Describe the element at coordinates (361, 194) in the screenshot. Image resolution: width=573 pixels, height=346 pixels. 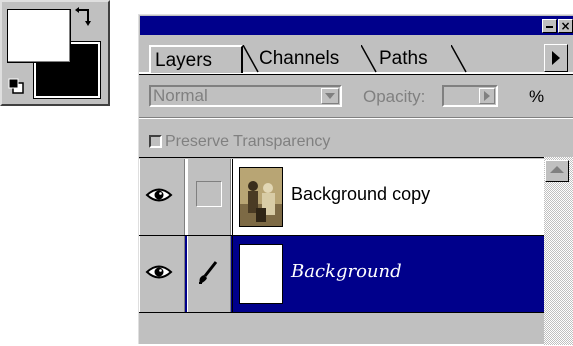
I see `layer-name: Background copy` at that location.